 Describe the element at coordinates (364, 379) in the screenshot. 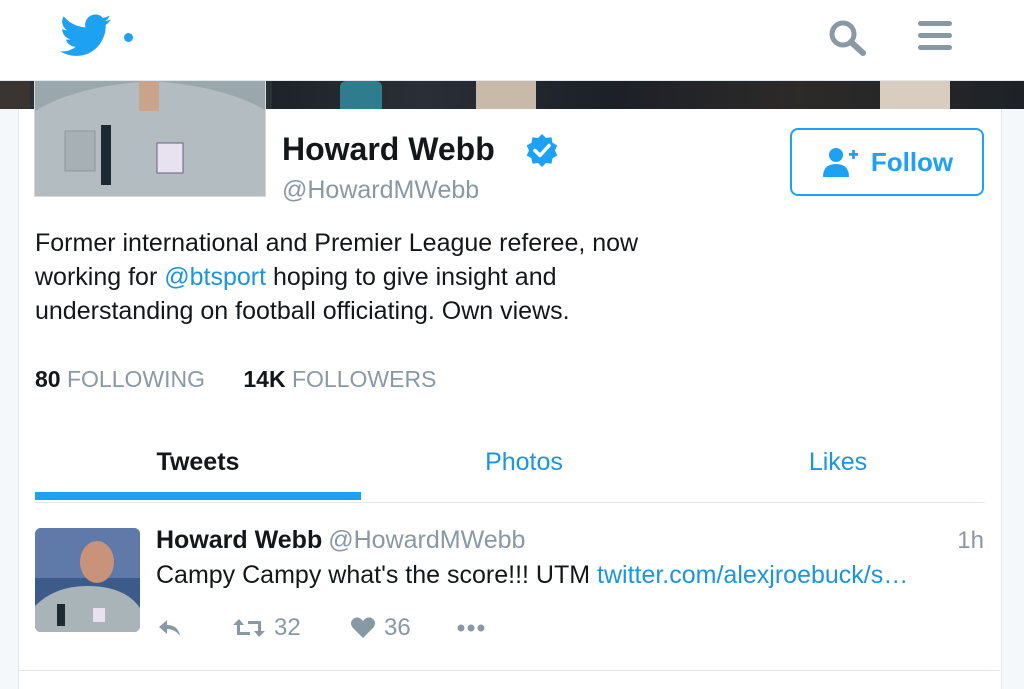

I see `followers-label: FOLLOWERS` at that location.